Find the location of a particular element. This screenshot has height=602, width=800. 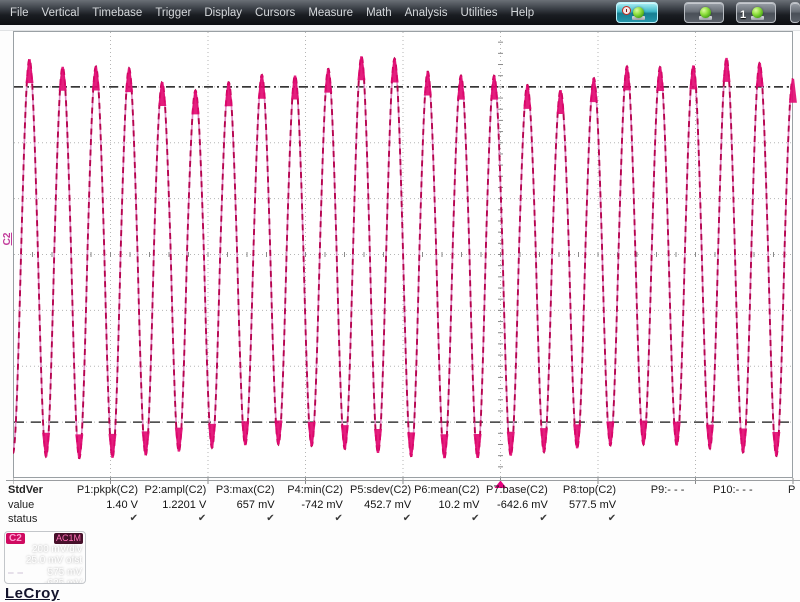

row-label-status: status is located at coordinates (23, 519).